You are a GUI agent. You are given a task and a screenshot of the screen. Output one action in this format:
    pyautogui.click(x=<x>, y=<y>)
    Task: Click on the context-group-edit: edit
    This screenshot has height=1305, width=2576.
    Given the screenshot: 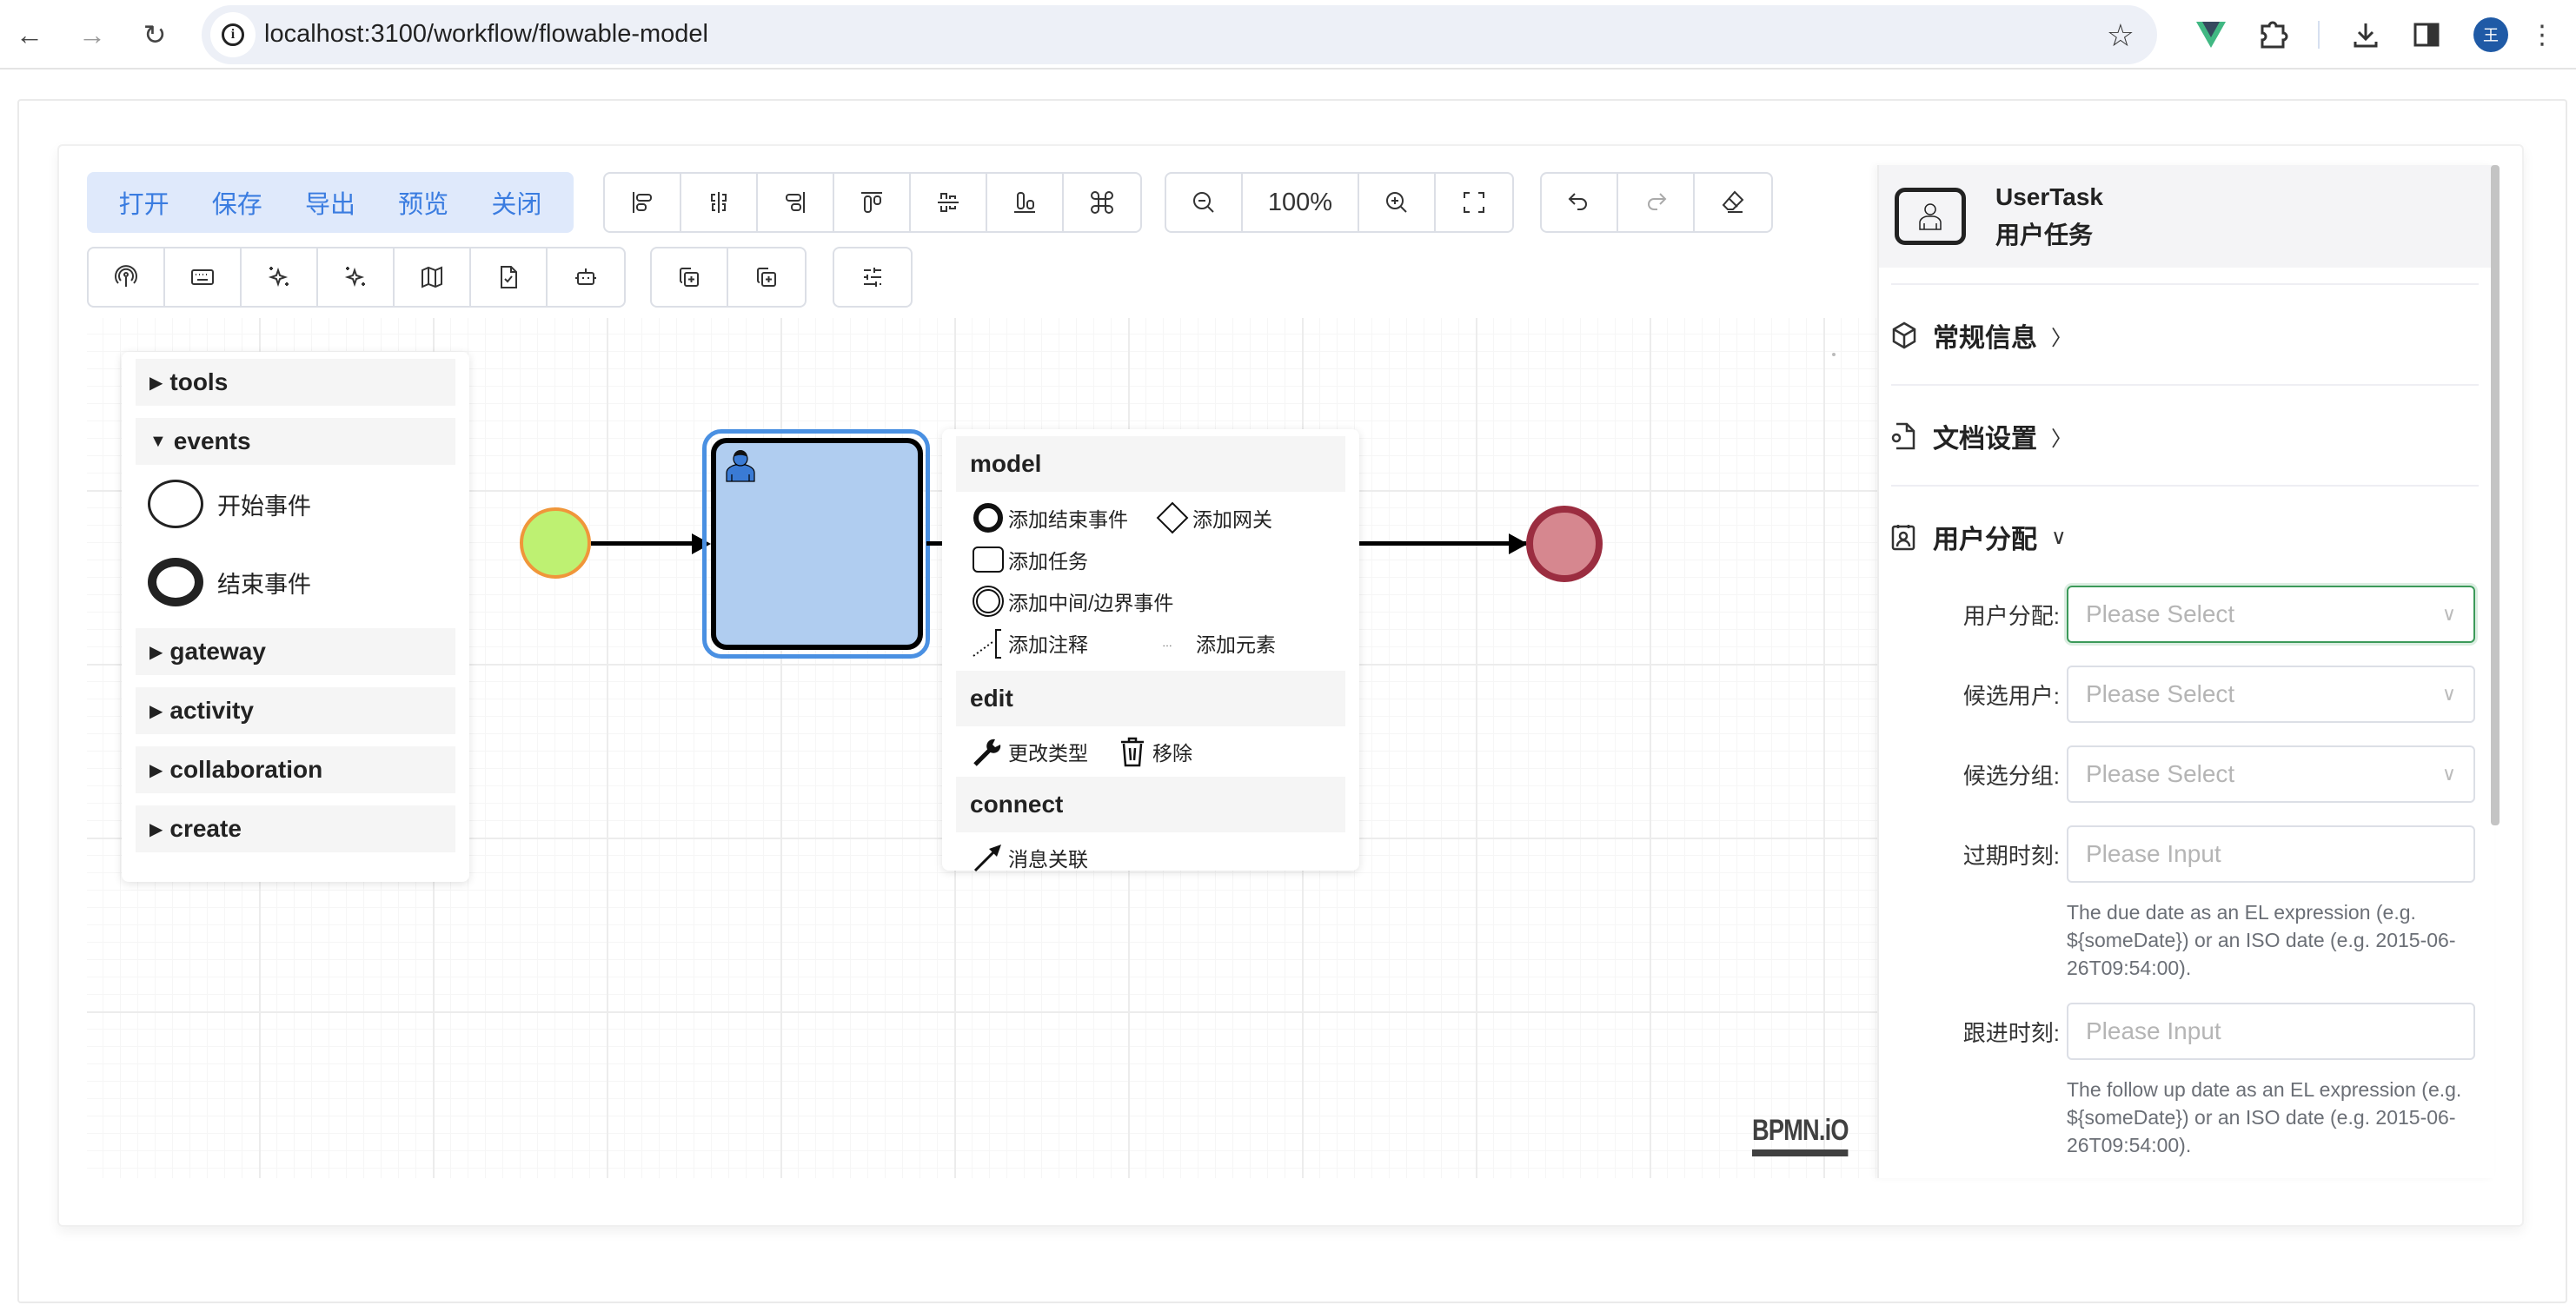 What is the action you would take?
    pyautogui.click(x=1150, y=698)
    